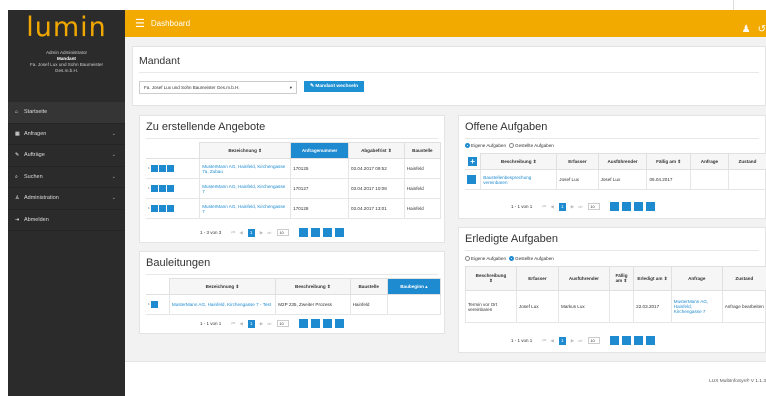 This screenshot has height=396, width=766. Describe the element at coordinates (66, 199) in the screenshot. I see `sidebar-item-administration: ♙ Administration ⌄` at that location.